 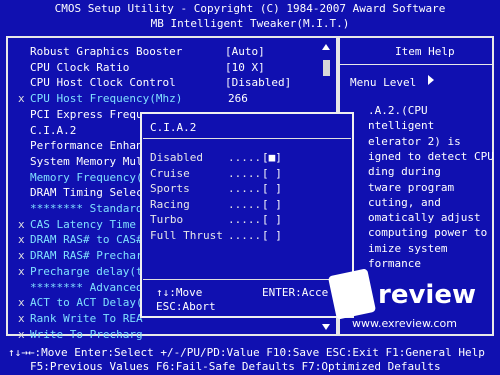 What do you see at coordinates (86, 255) in the screenshot?
I see `setting-label: DRAM RAS# Prechar` at bounding box center [86, 255].